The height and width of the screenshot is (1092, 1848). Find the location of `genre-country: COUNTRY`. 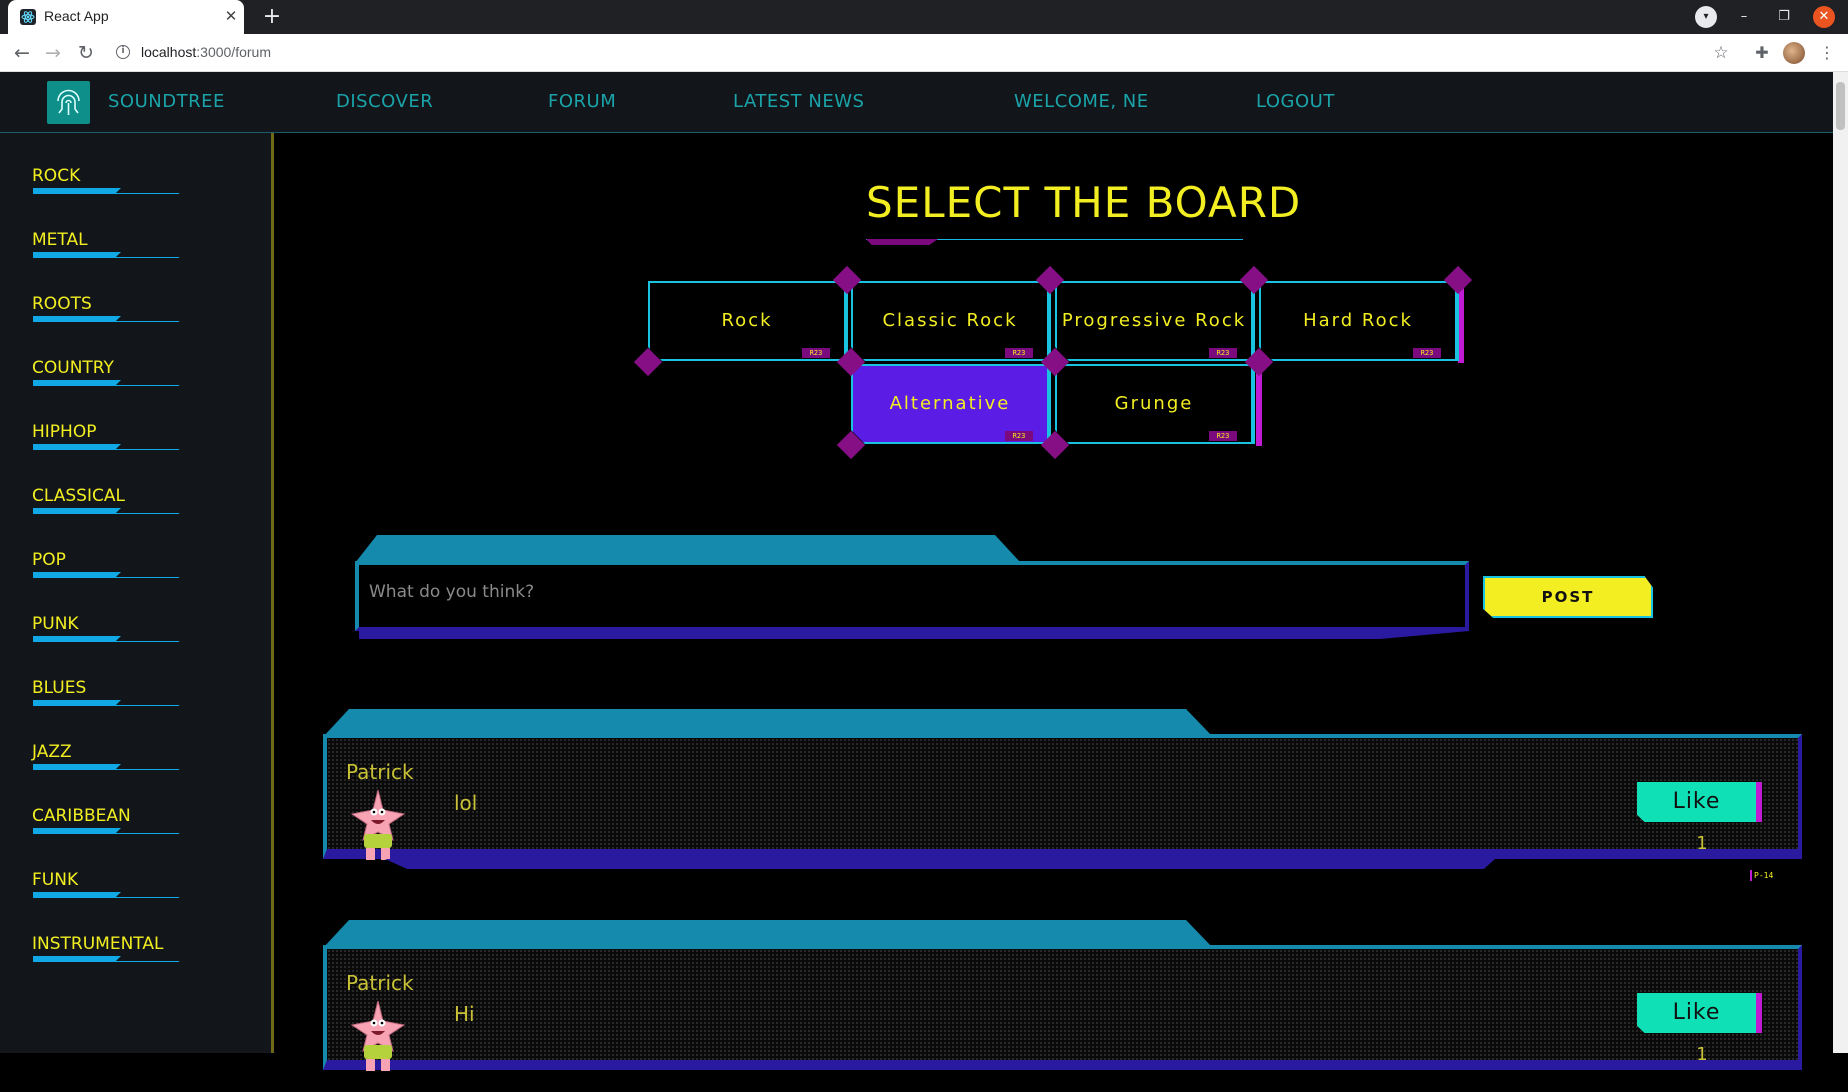

genre-country: COUNTRY is located at coordinates (73, 368).